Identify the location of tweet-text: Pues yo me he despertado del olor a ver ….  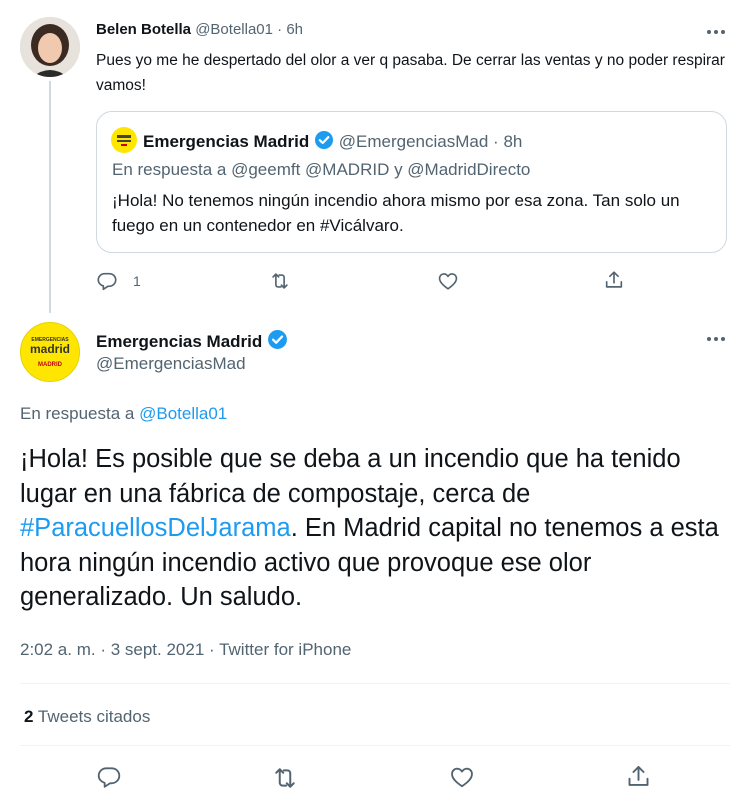
(410, 73).